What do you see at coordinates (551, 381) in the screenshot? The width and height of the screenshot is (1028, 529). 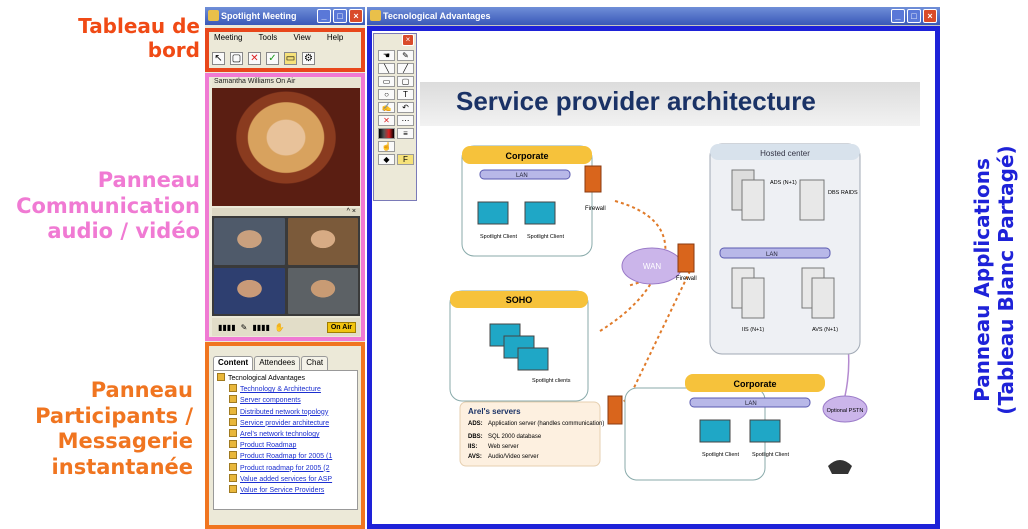 I see `clients-label: Spotlight clients` at bounding box center [551, 381].